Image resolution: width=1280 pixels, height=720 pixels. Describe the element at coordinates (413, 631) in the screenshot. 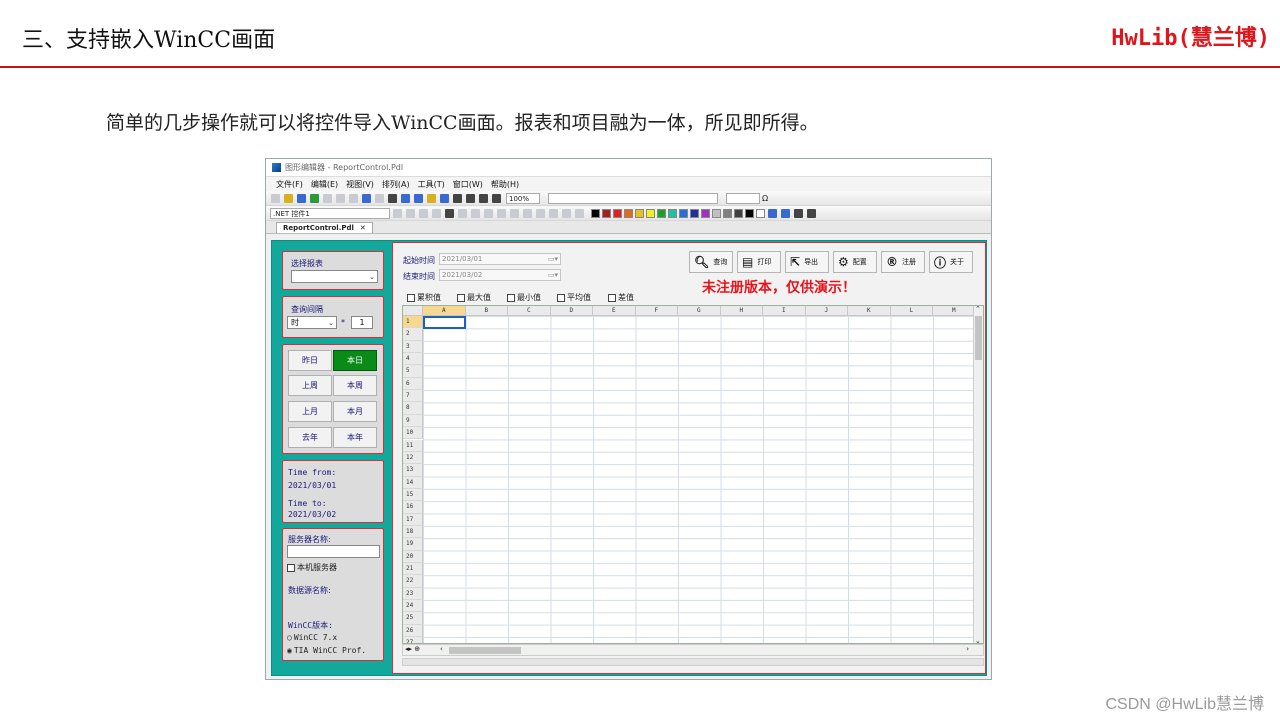

I see `row-header: 26` at that location.